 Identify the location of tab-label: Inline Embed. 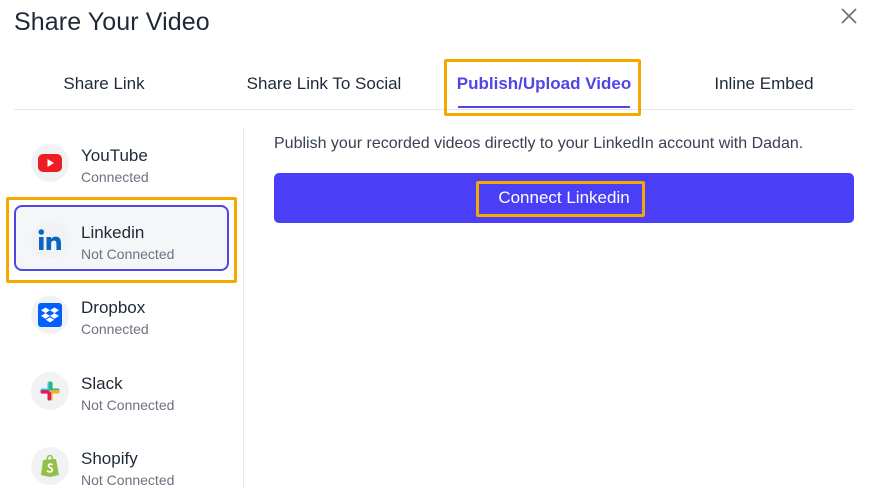
(764, 83).